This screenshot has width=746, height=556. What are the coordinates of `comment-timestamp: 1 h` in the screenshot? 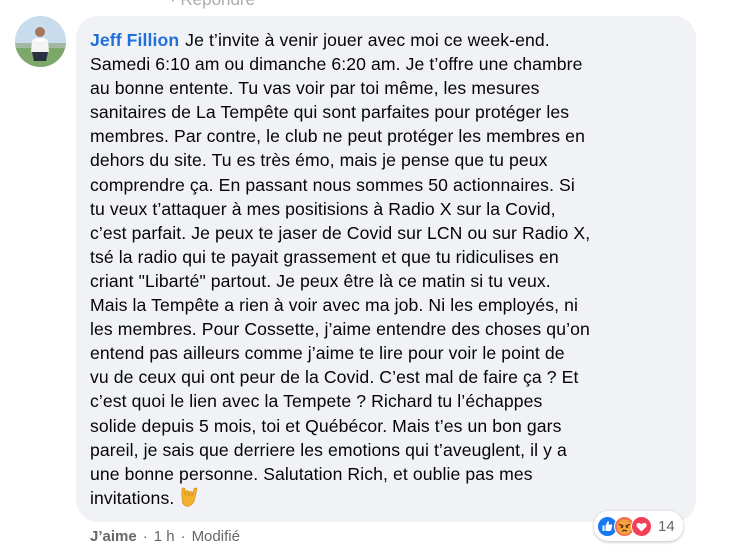 It's located at (164, 536).